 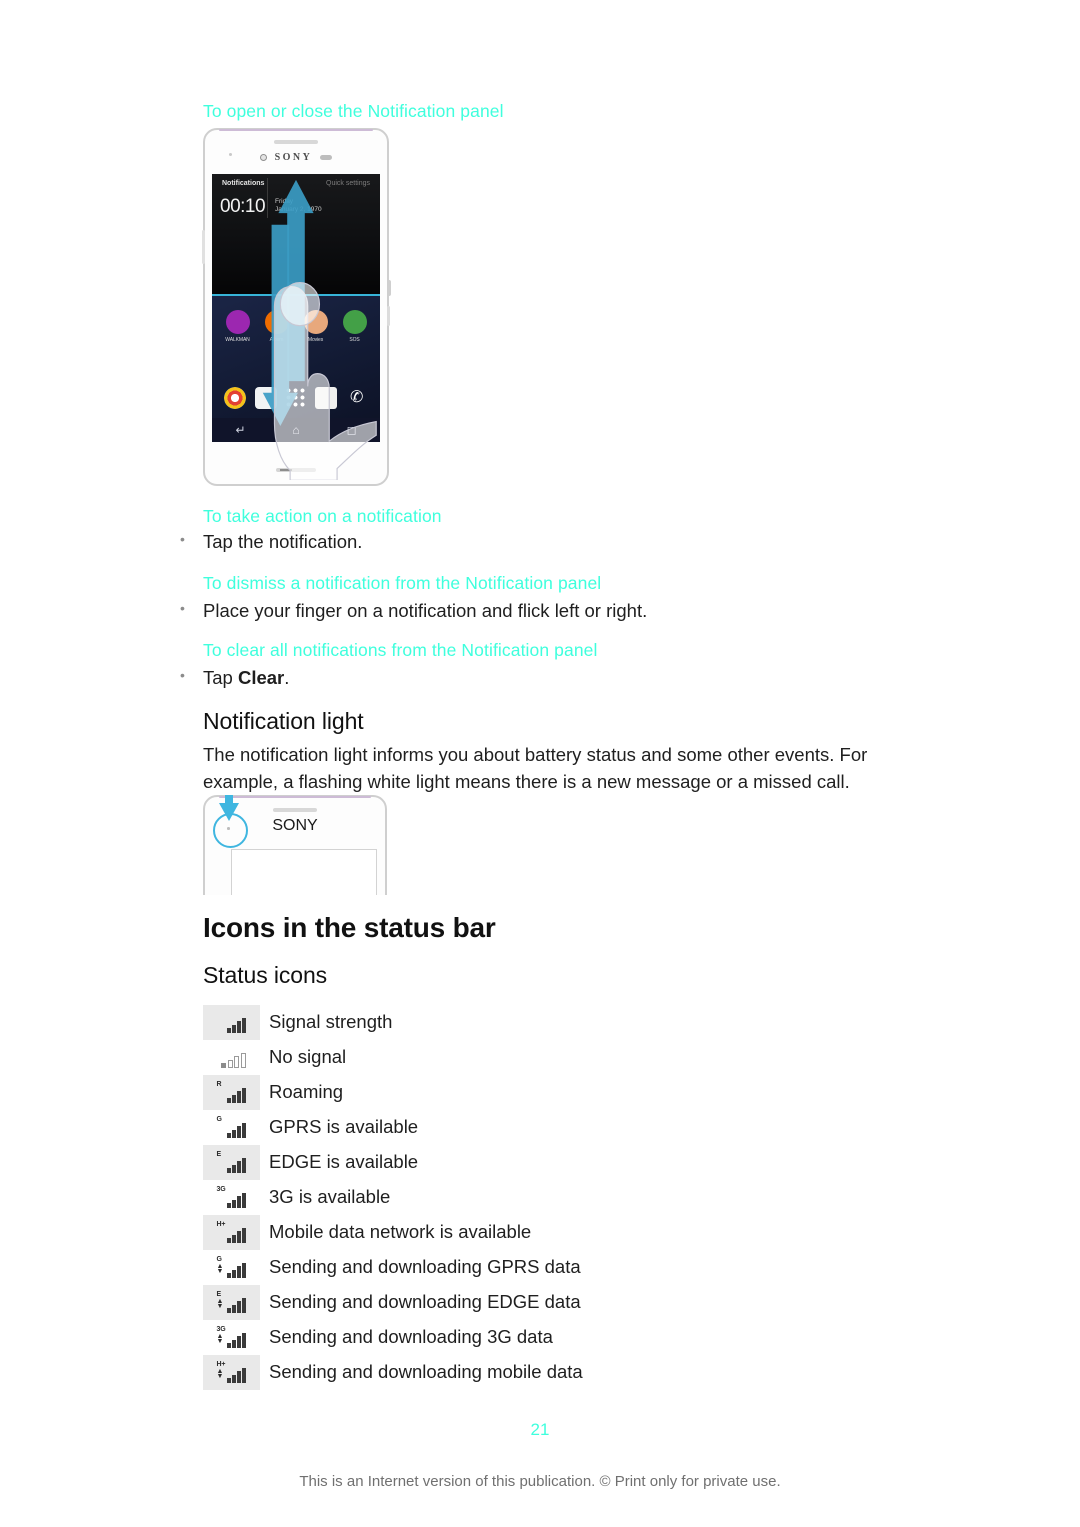 What do you see at coordinates (283, 541) in the screenshot?
I see `bullet-label: Tap the notification.` at bounding box center [283, 541].